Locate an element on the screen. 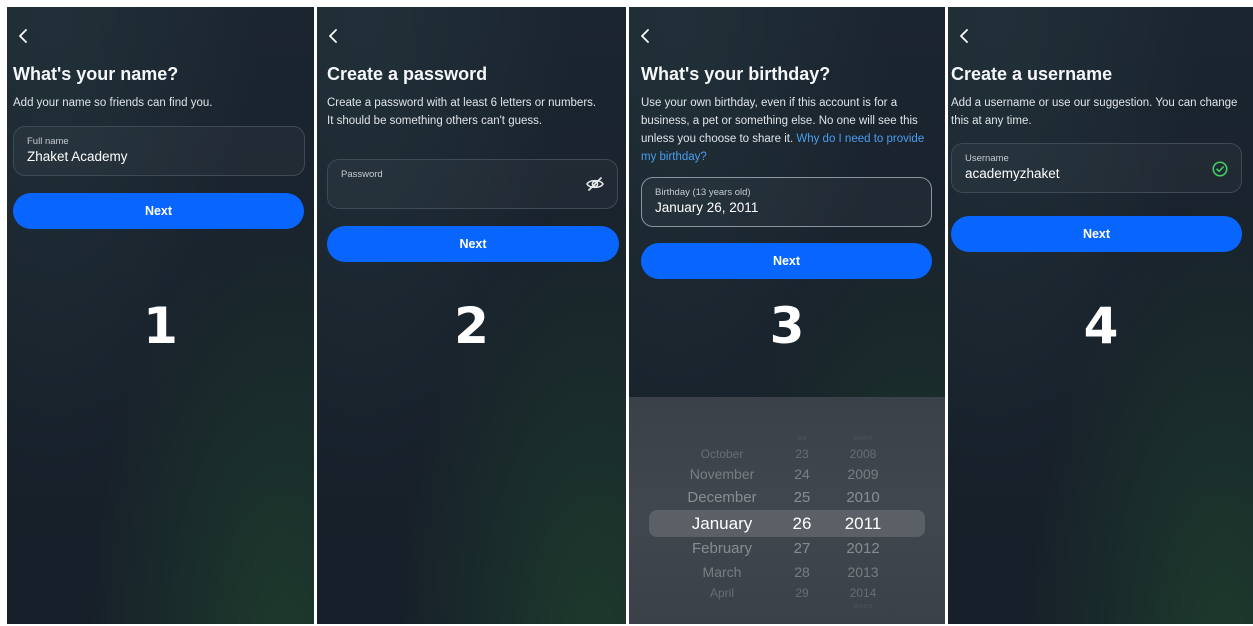  picker-year-item: 2013 is located at coordinates (863, 572).